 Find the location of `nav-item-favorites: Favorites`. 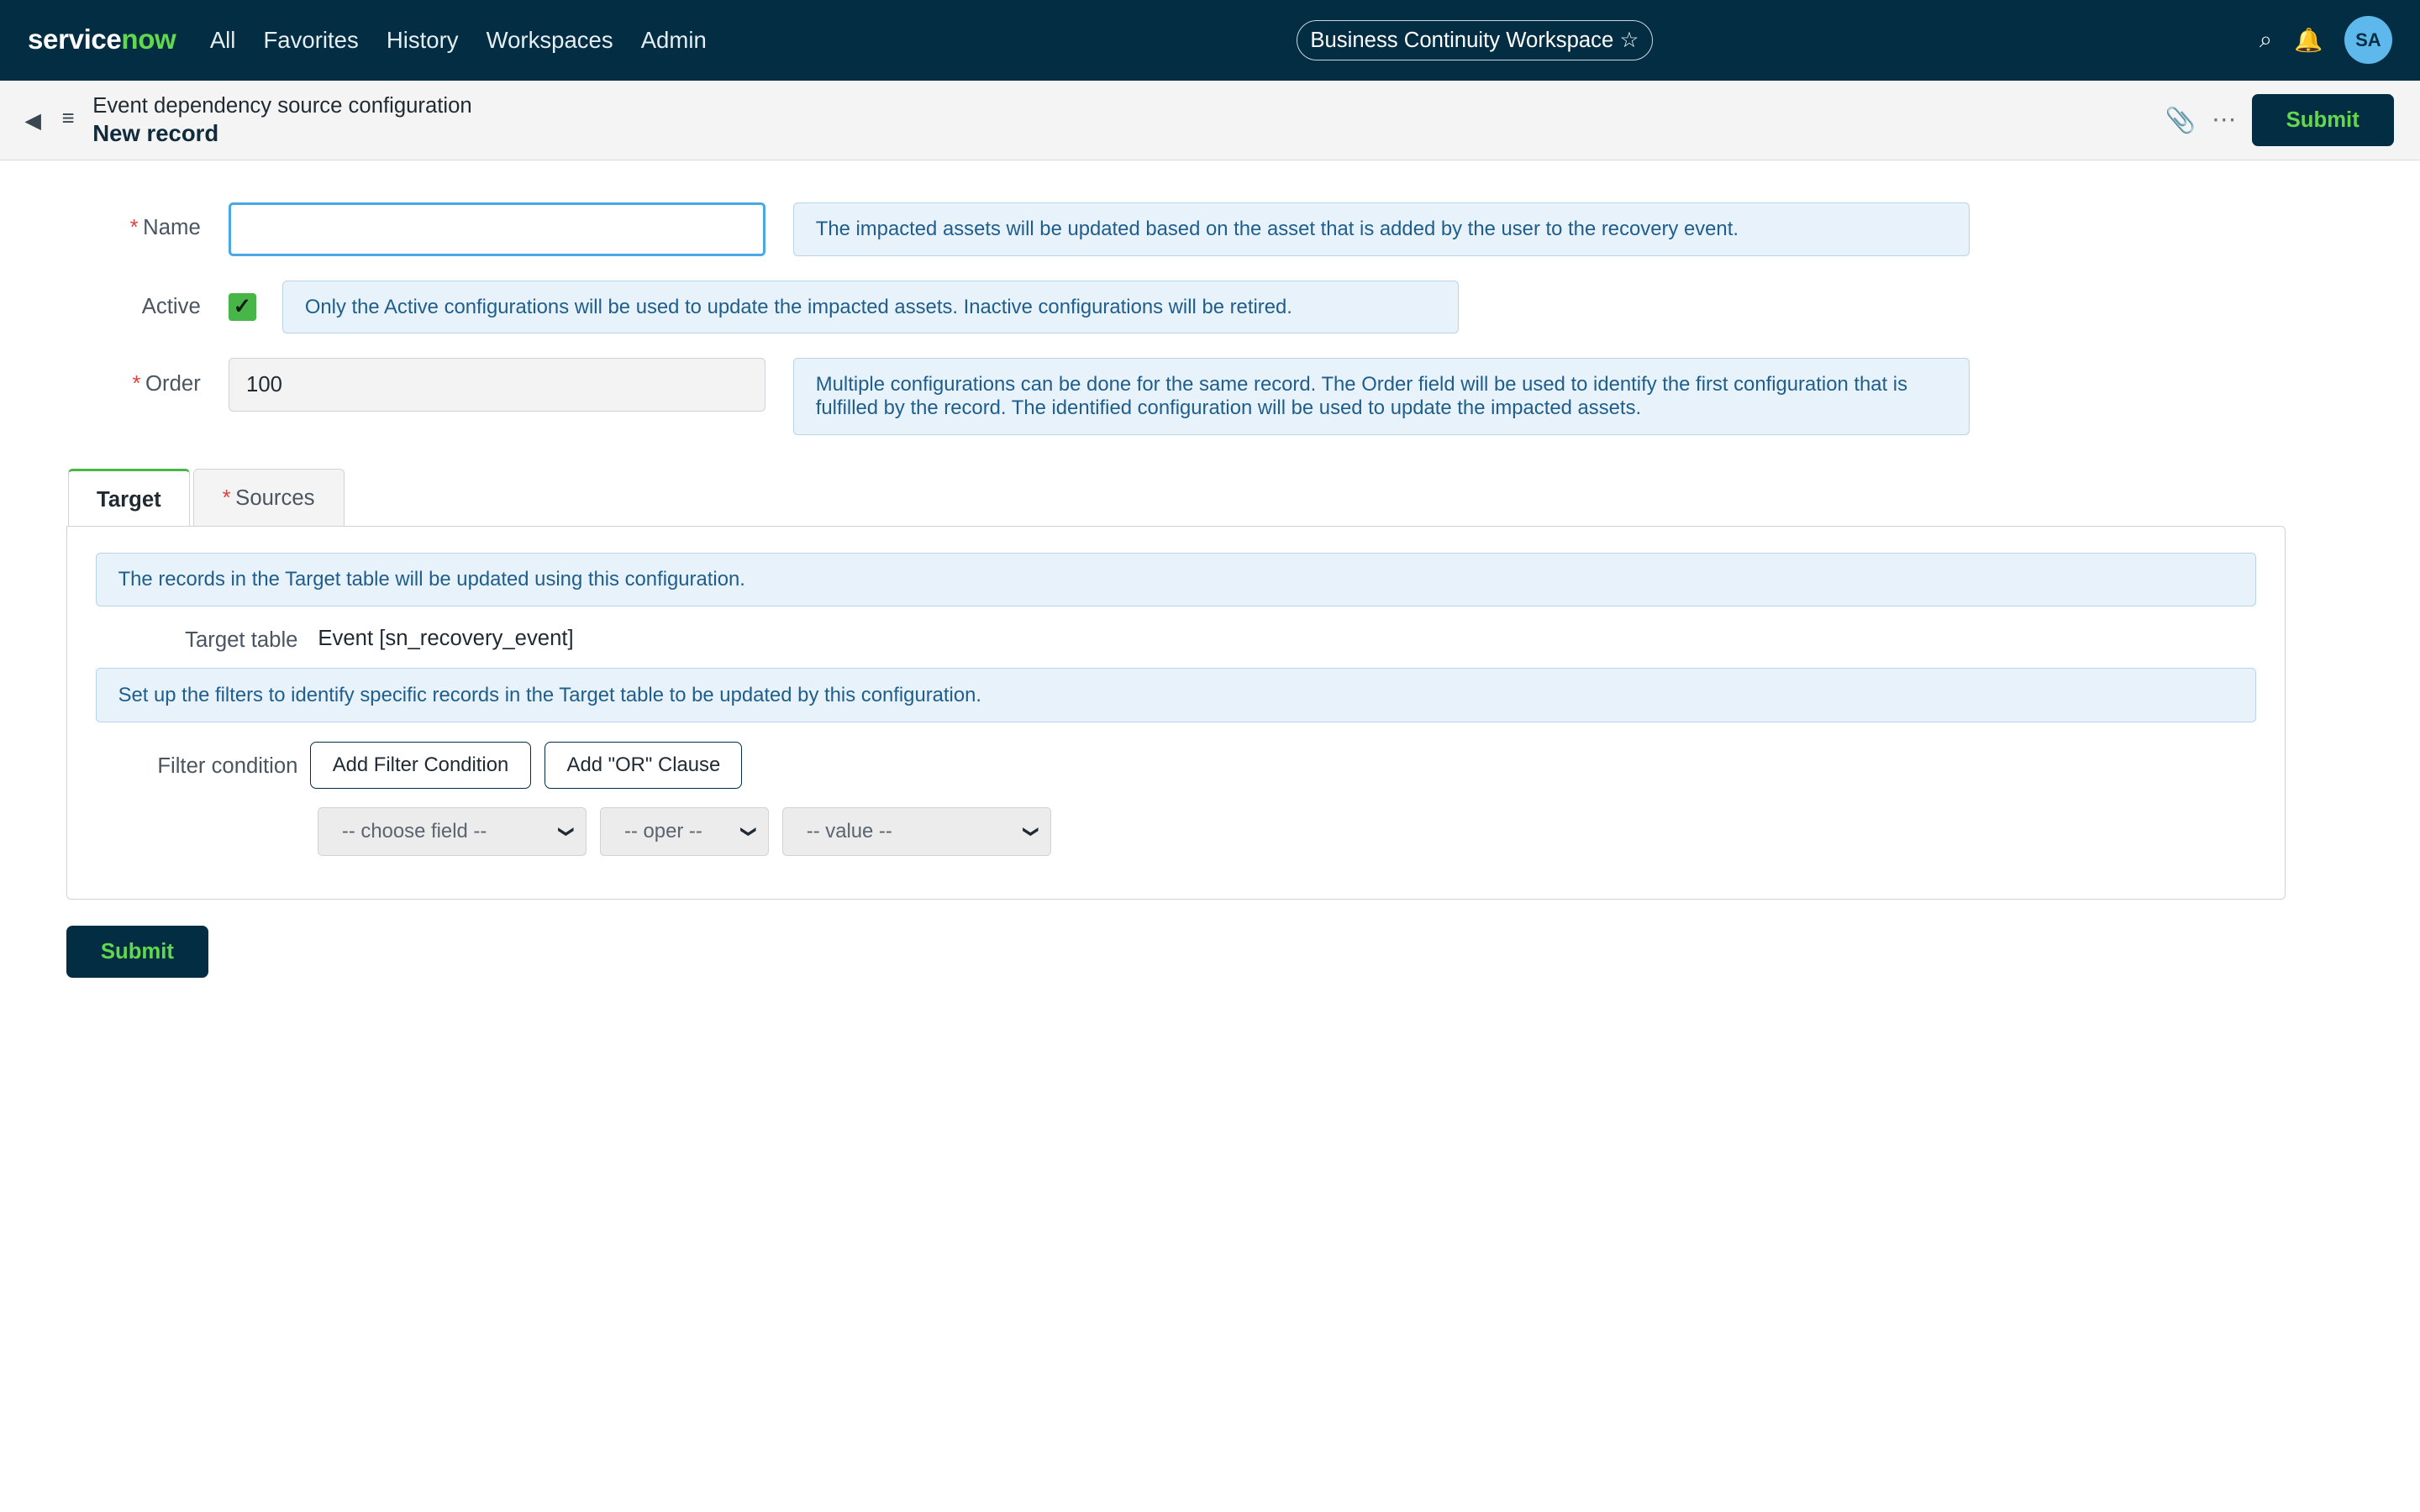

nav-item-favorites: Favorites is located at coordinates (310, 40).